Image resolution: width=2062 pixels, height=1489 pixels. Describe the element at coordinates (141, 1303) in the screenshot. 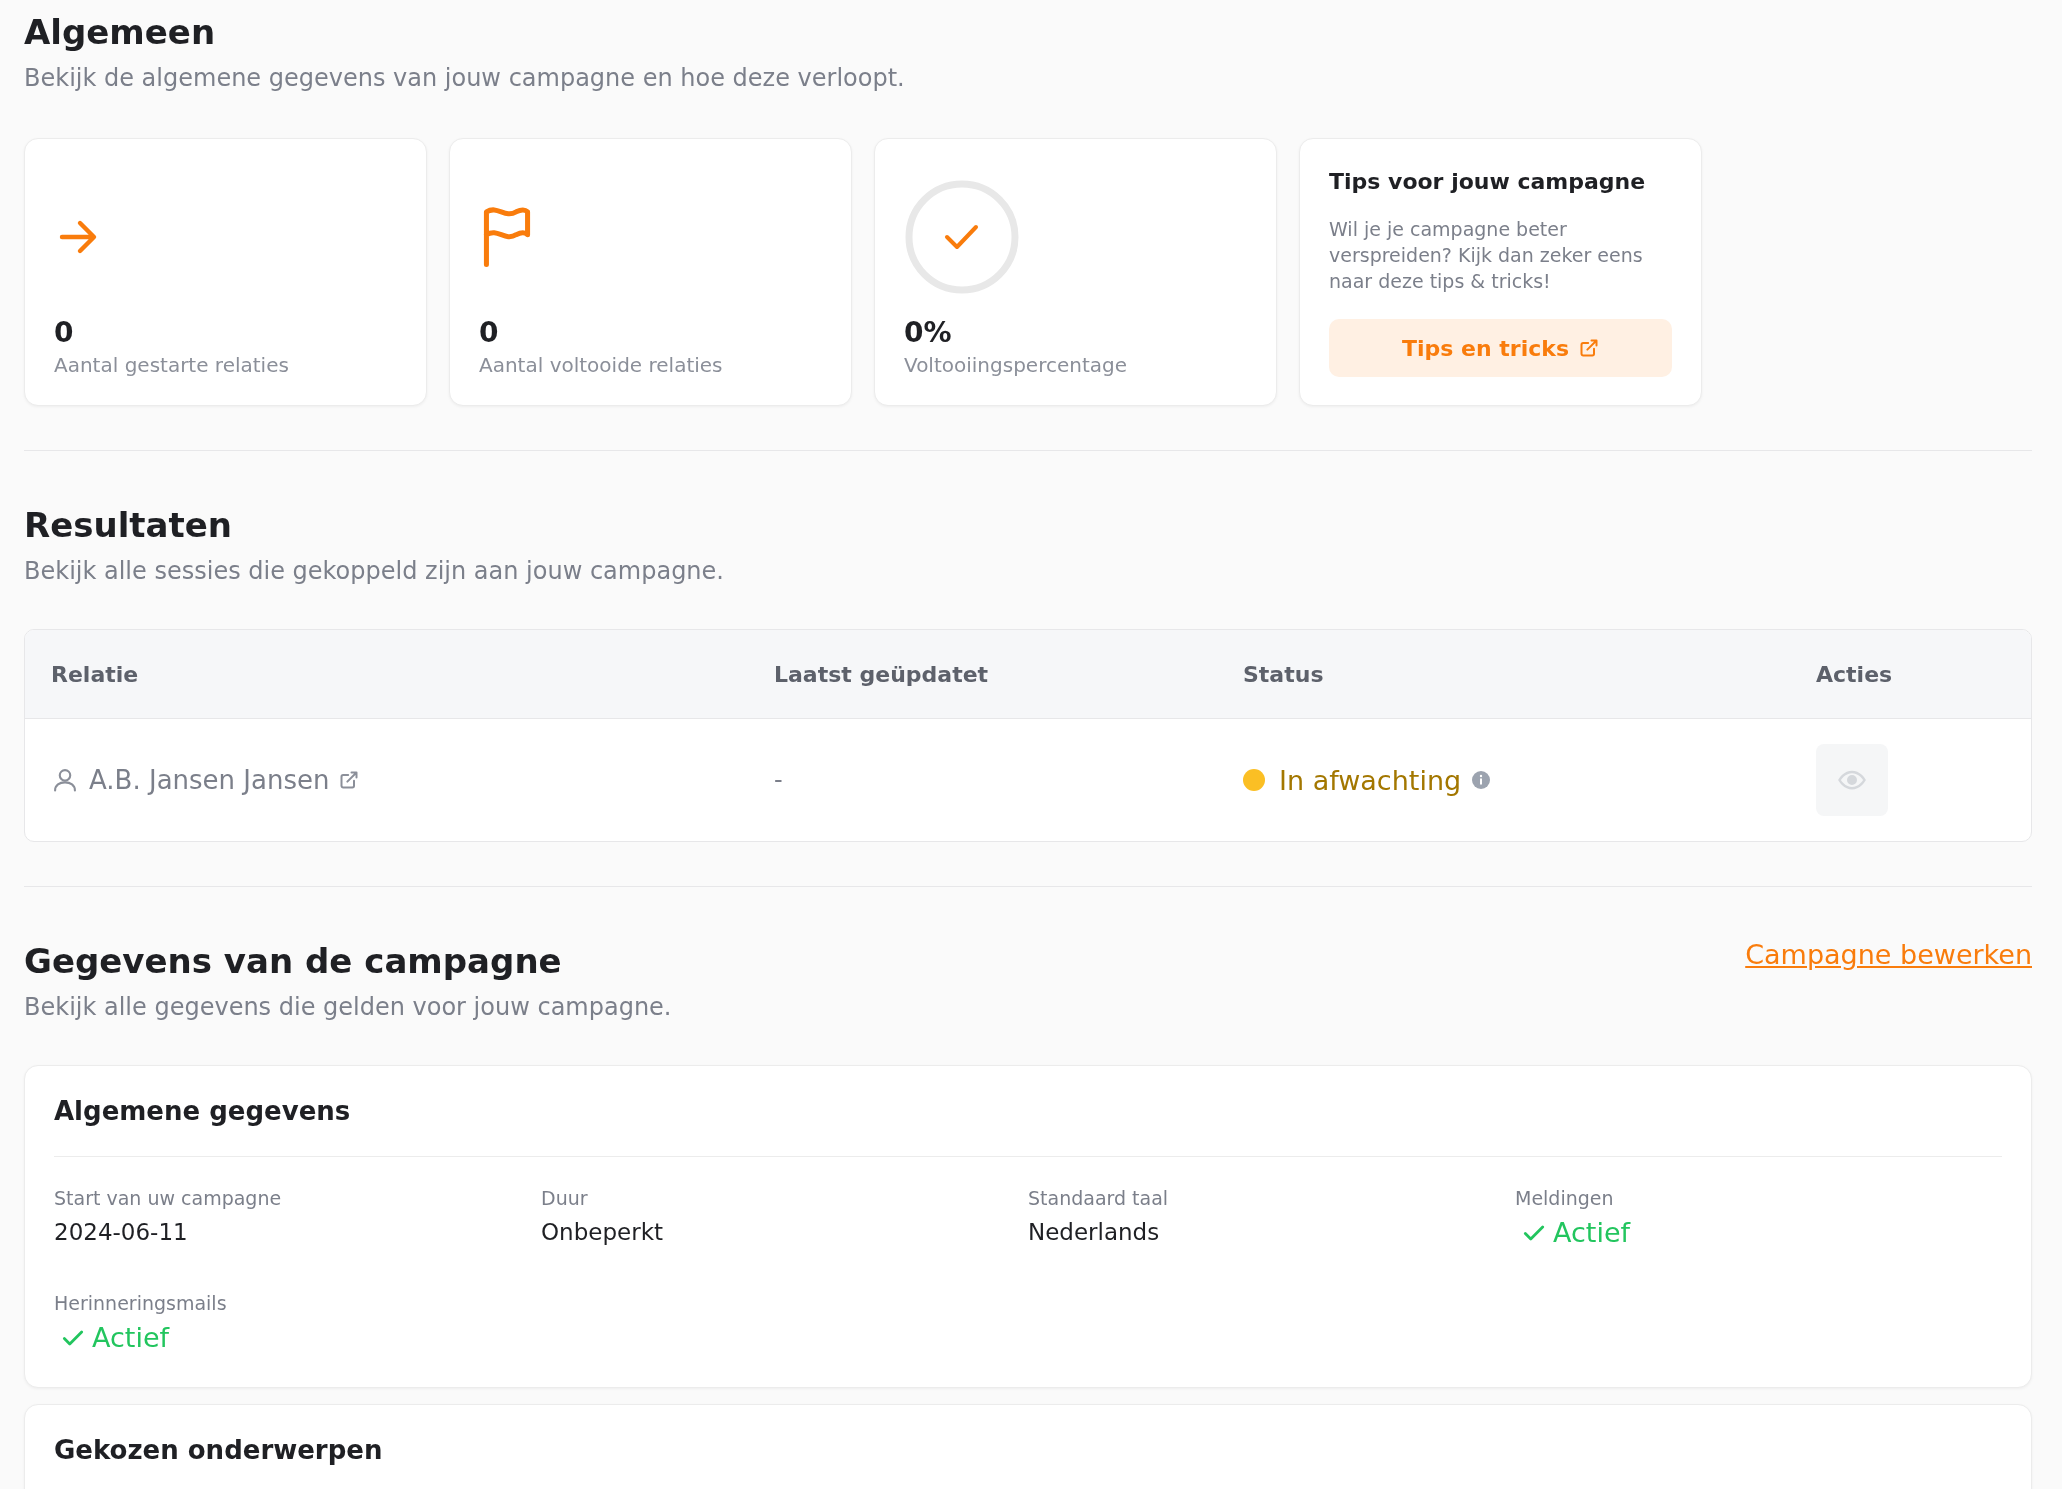

I see `field-label: Herinneringsmails` at that location.